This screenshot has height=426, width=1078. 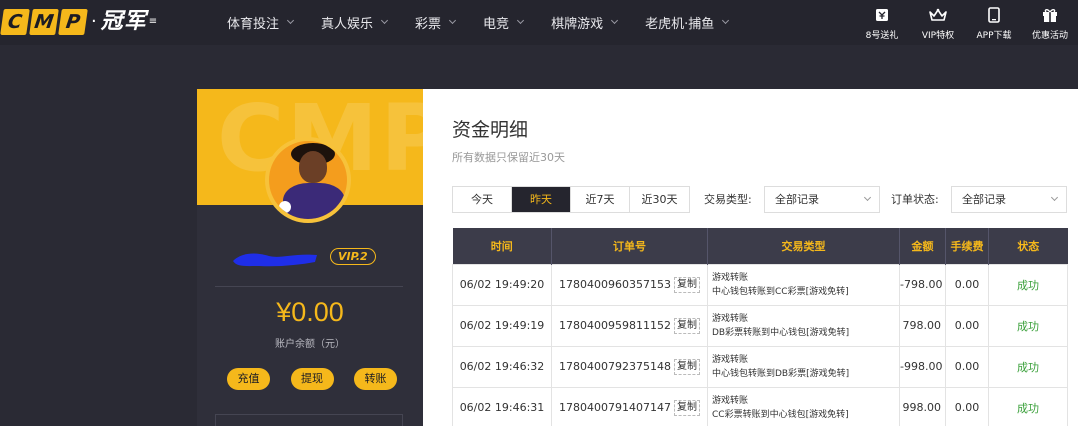 What do you see at coordinates (312, 379) in the screenshot?
I see `withdraw-button: 提现` at bounding box center [312, 379].